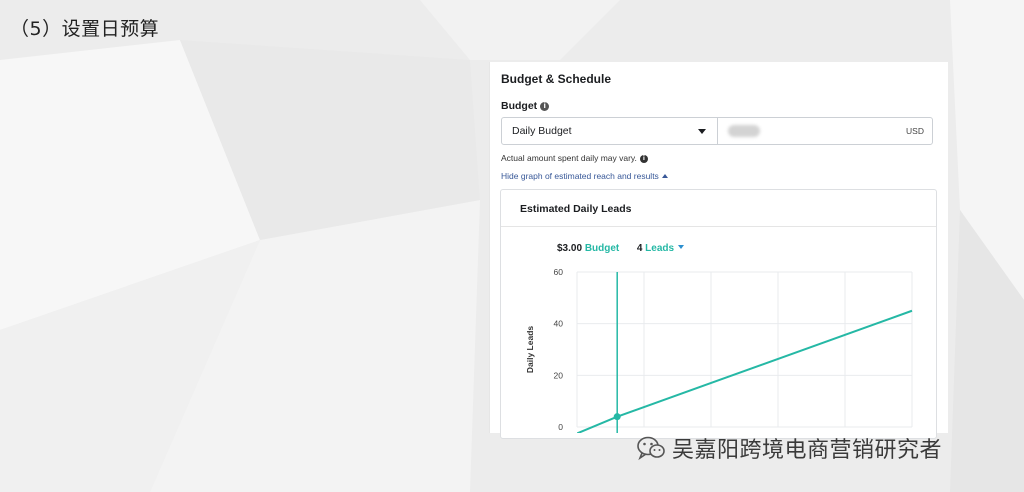 The height and width of the screenshot is (492, 1024). What do you see at coordinates (559, 324) in the screenshot?
I see `y-tick-label: 40` at bounding box center [559, 324].